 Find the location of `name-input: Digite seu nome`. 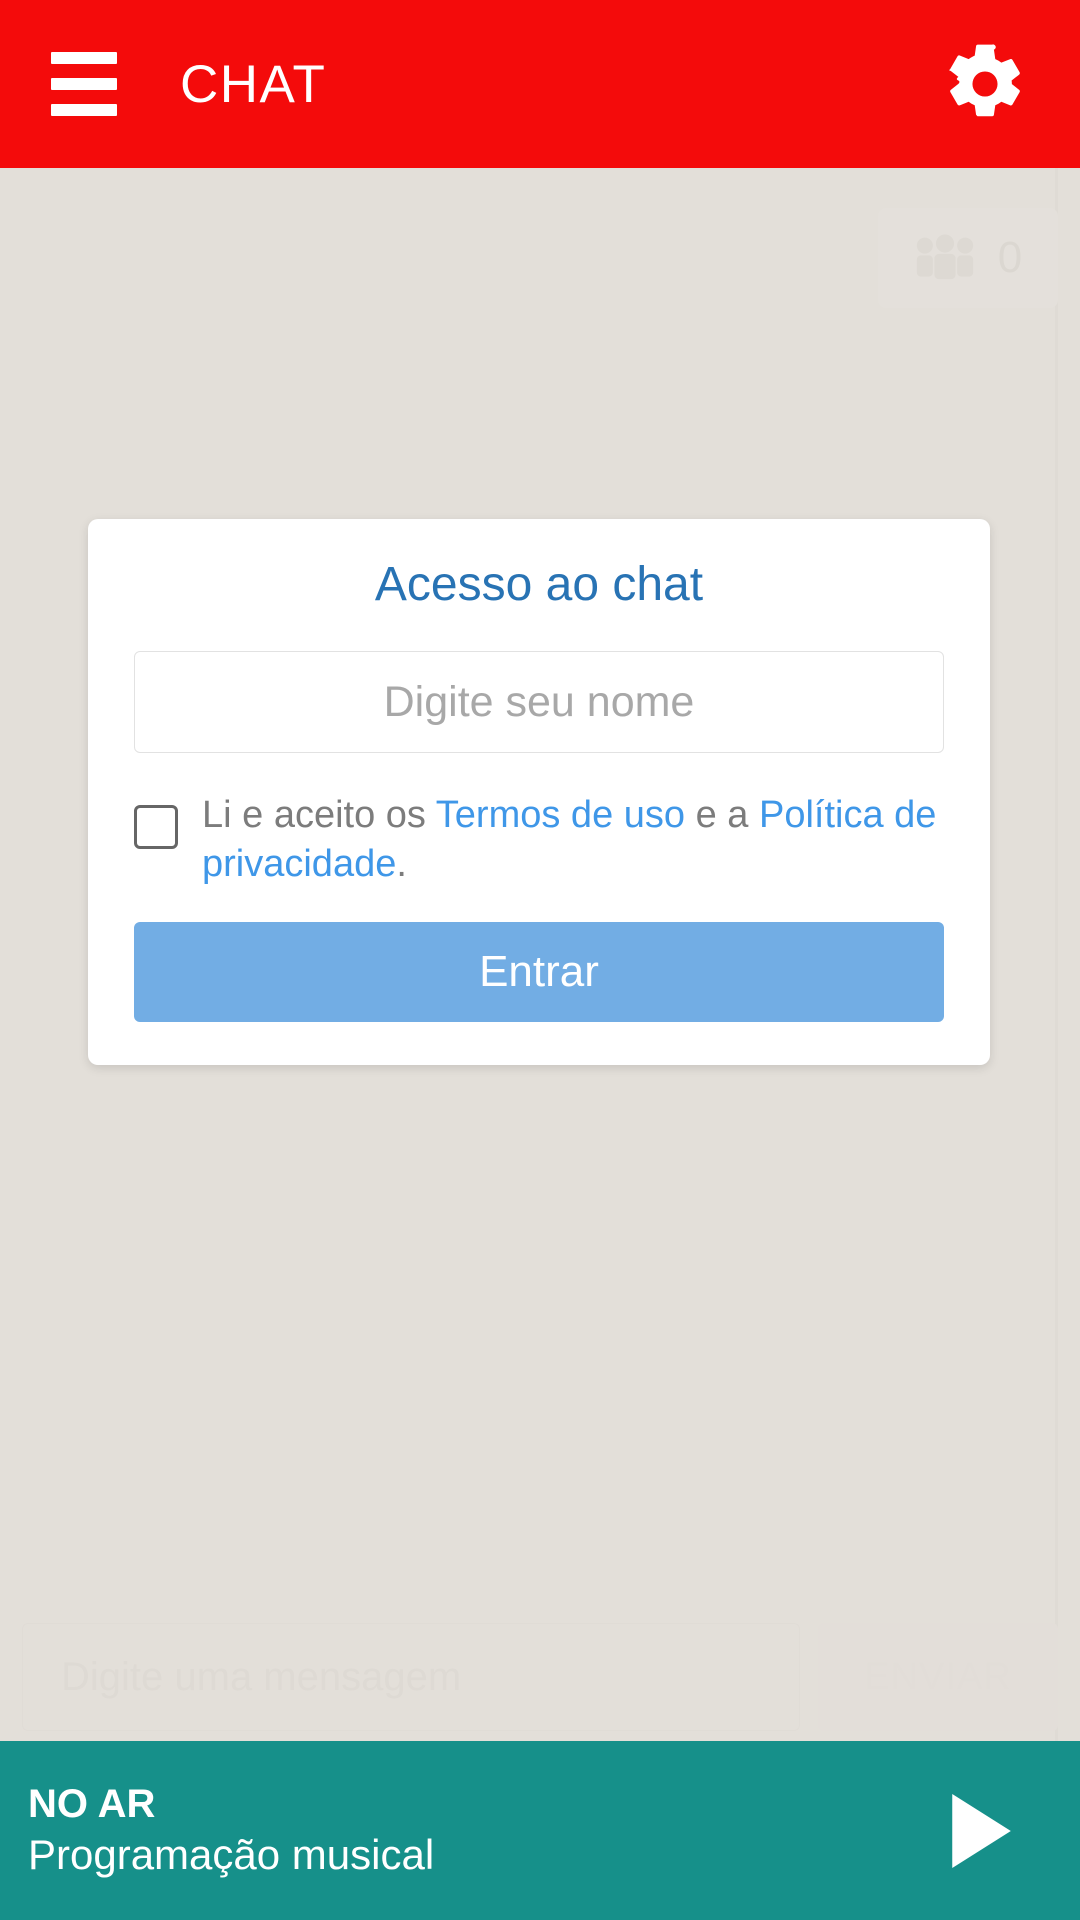

name-input: Digite seu nome is located at coordinates (539, 702).